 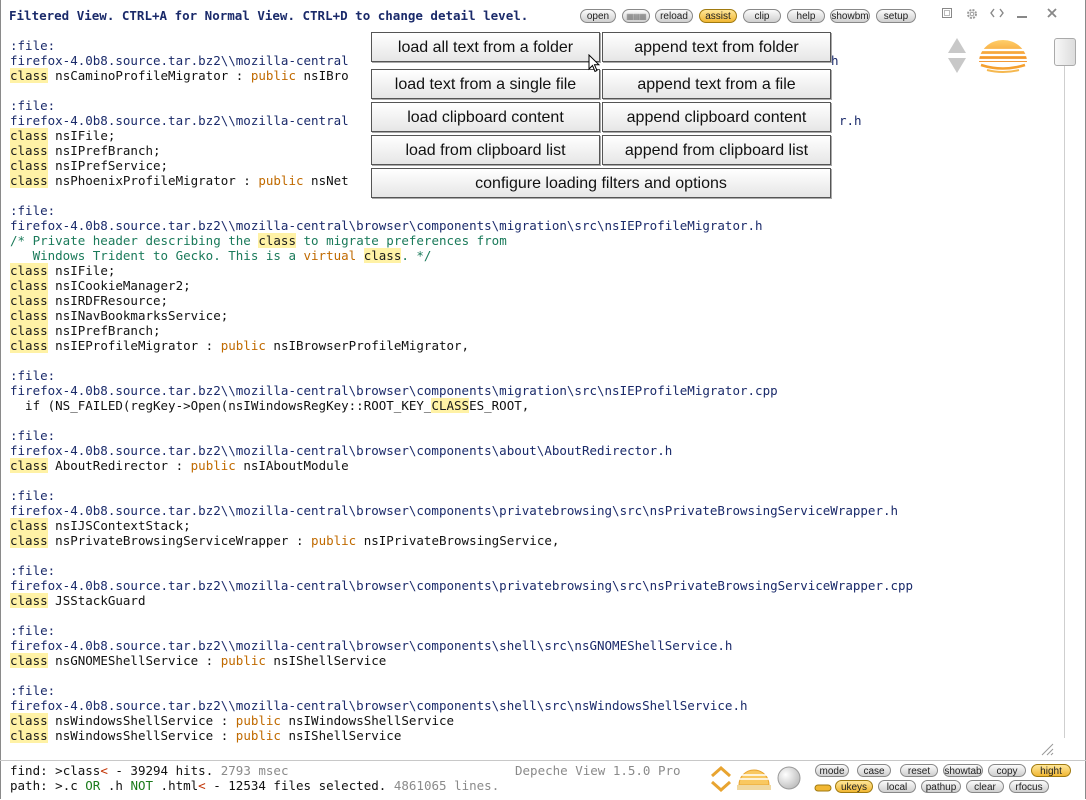 What do you see at coordinates (947, 16) in the screenshot?
I see `restore-icon` at bounding box center [947, 16].